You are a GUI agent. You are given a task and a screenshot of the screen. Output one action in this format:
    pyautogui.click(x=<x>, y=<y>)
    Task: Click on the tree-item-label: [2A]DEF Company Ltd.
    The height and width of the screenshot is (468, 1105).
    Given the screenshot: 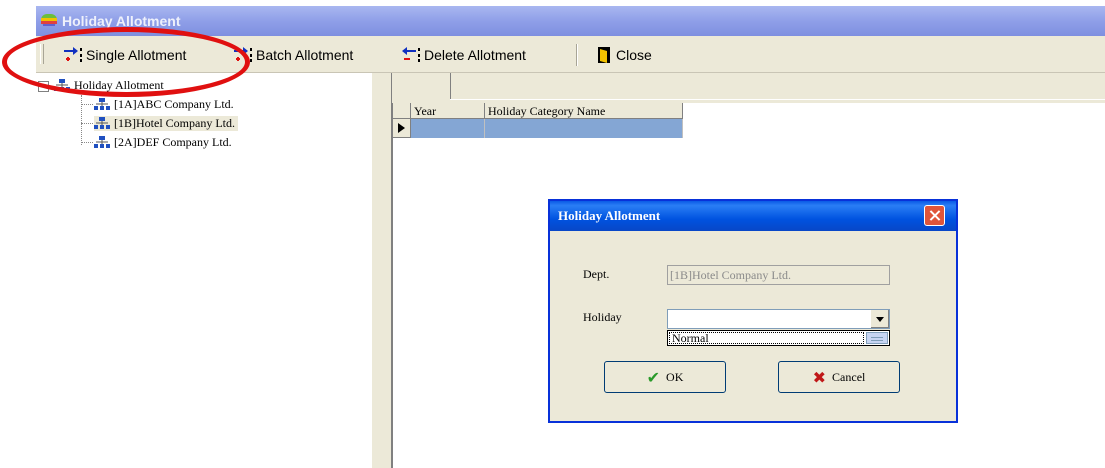 What is the action you would take?
    pyautogui.click(x=173, y=142)
    